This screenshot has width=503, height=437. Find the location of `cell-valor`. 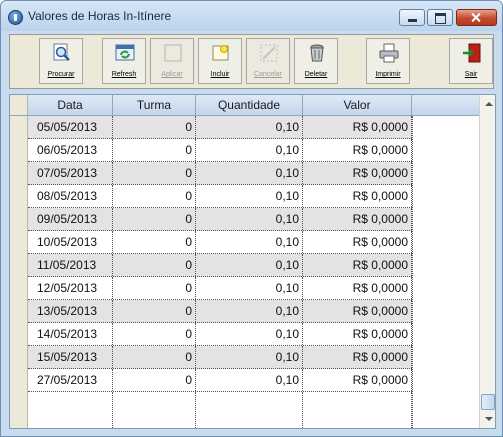

cell-valor is located at coordinates (357, 410).